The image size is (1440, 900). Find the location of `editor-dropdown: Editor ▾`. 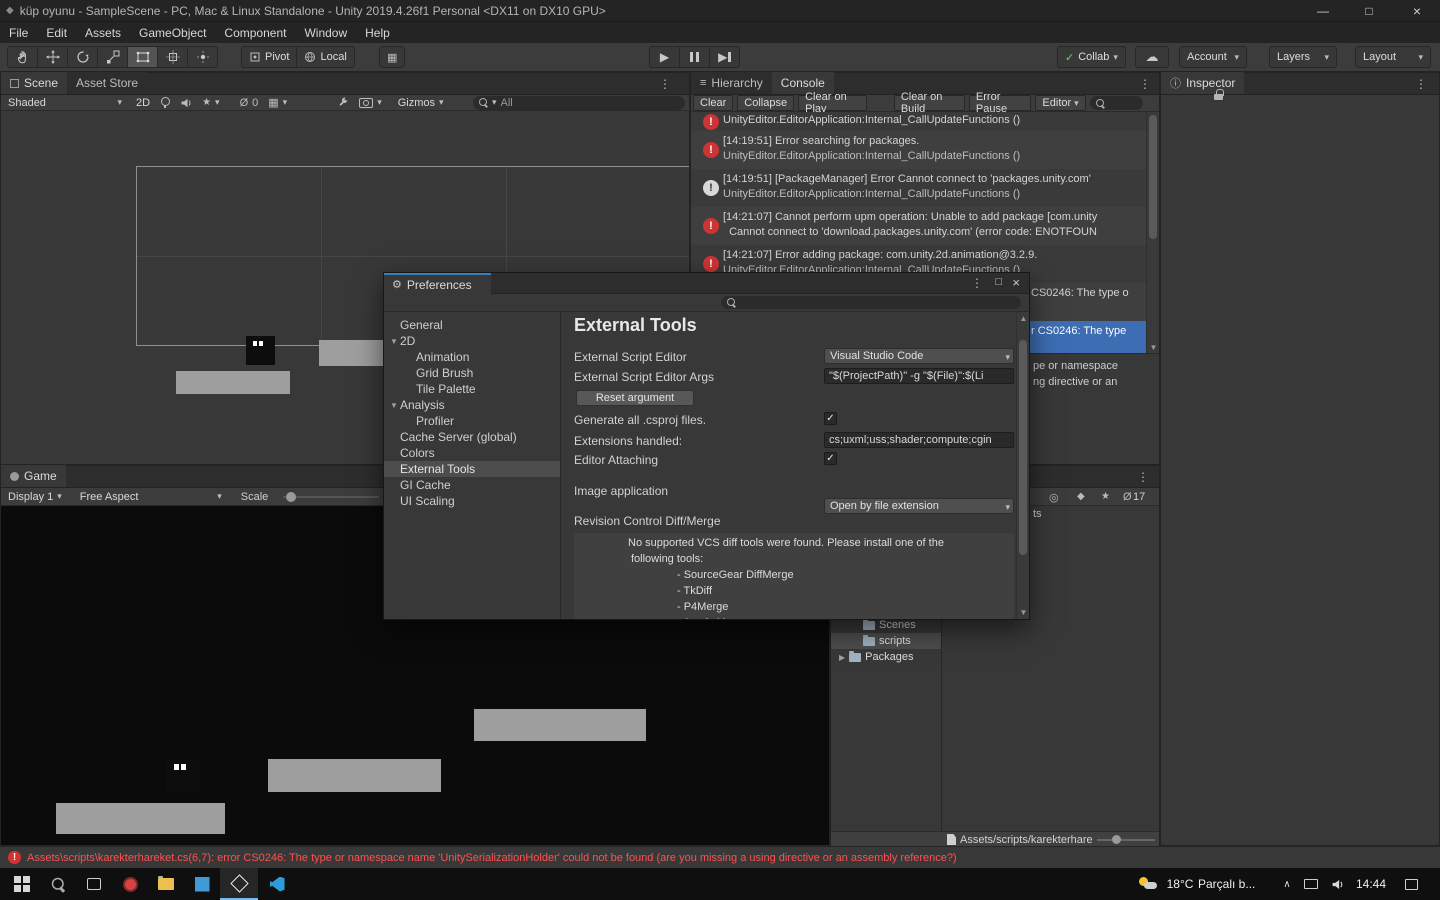

editor-dropdown: Editor ▾ is located at coordinates (1060, 103).